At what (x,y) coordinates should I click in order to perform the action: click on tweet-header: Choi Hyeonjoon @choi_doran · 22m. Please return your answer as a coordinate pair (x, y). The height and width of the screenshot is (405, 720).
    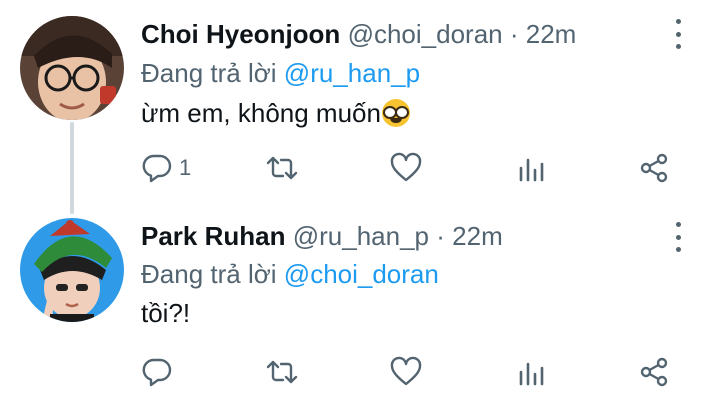
    Looking at the image, I should click on (358, 34).